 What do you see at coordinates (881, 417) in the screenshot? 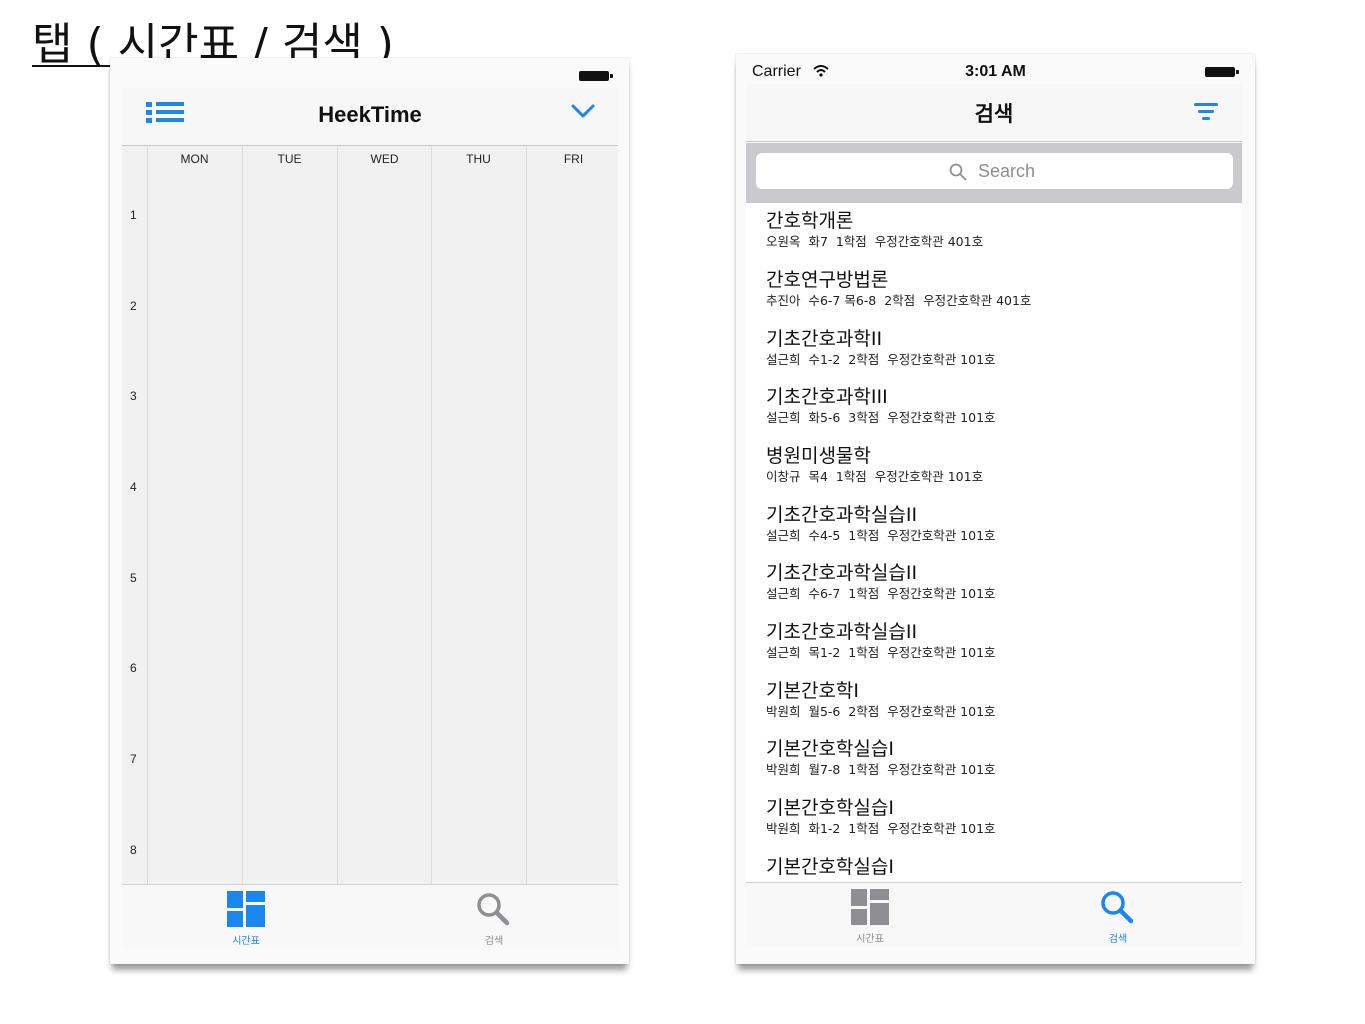
I see `course-detail: 설근희 화5-6 3학점 우정간호학관 101호` at bounding box center [881, 417].